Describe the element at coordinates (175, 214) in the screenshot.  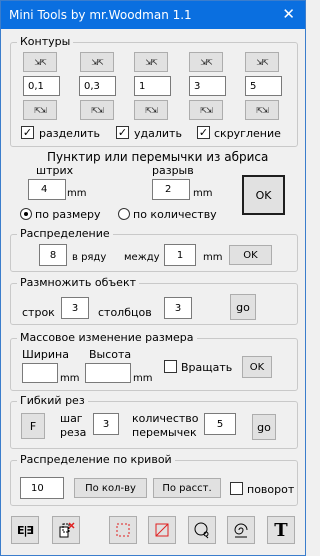
I see `by-count-label: по количеству` at that location.